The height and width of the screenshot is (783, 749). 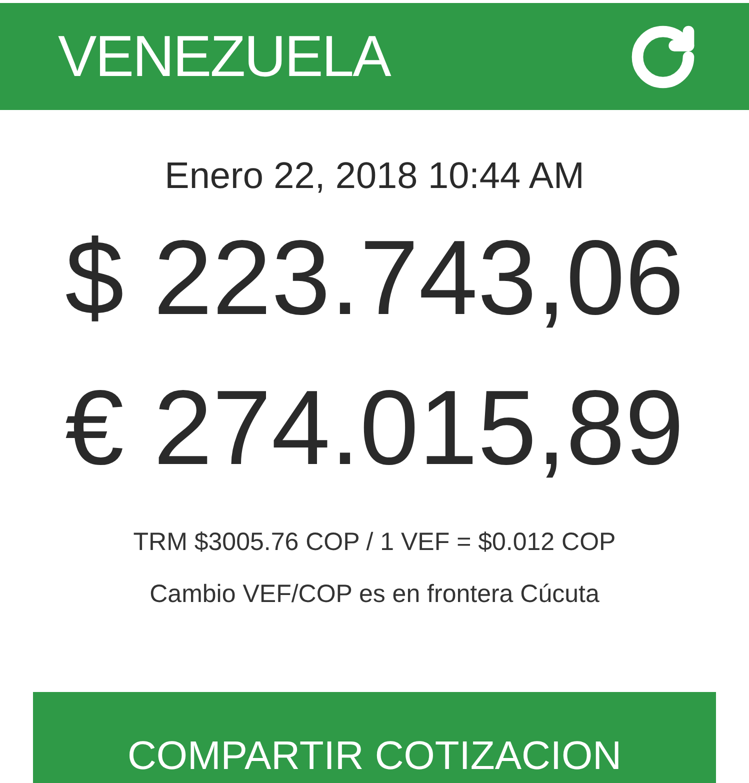 What do you see at coordinates (224, 57) in the screenshot?
I see `header-title: VENEZUELA` at bounding box center [224, 57].